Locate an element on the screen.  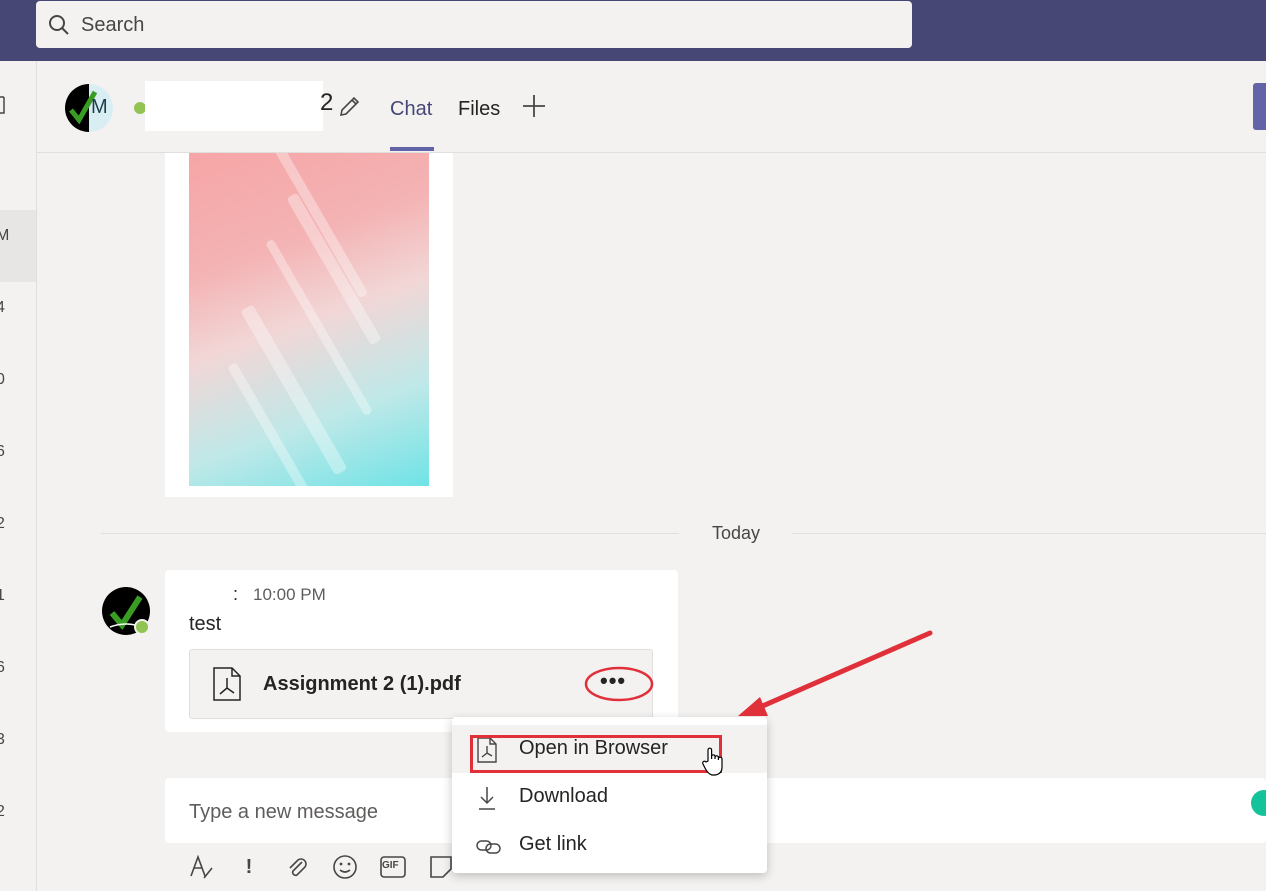
menu-item-download: Download is located at coordinates (609, 797).